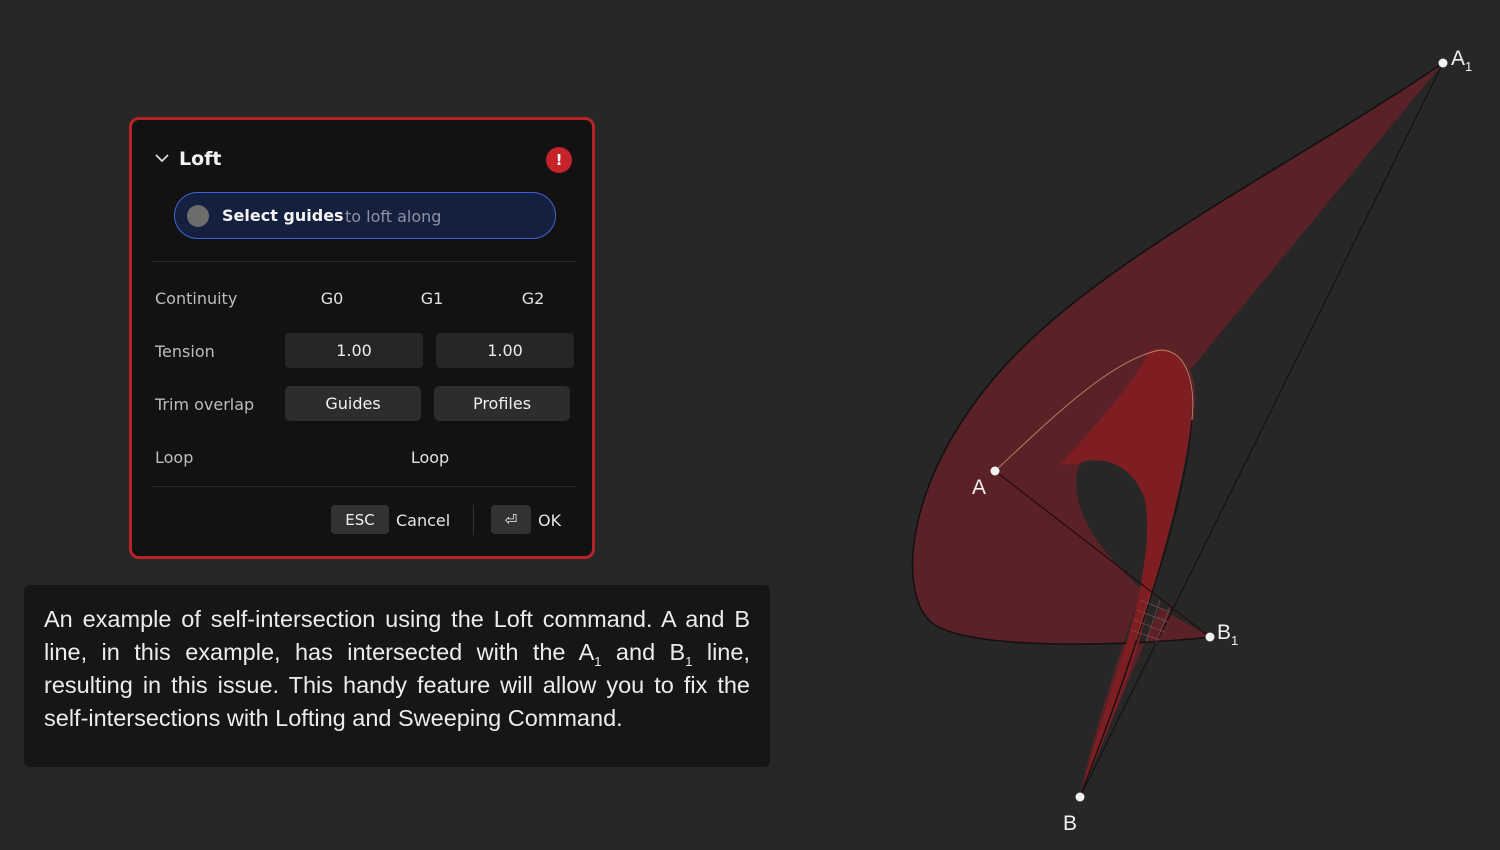 This screenshot has width=1500, height=850. Describe the element at coordinates (1462, 60) in the screenshot. I see `point-label-a1: A1` at that location.